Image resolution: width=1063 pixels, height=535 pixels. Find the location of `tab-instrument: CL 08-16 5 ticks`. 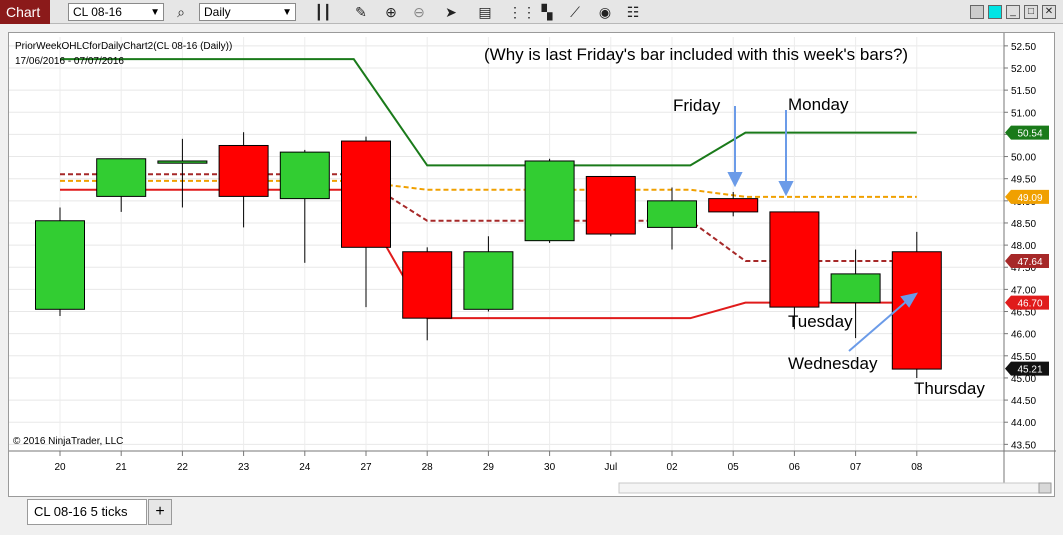

tab-instrument: CL 08-16 5 ticks is located at coordinates (87, 512).